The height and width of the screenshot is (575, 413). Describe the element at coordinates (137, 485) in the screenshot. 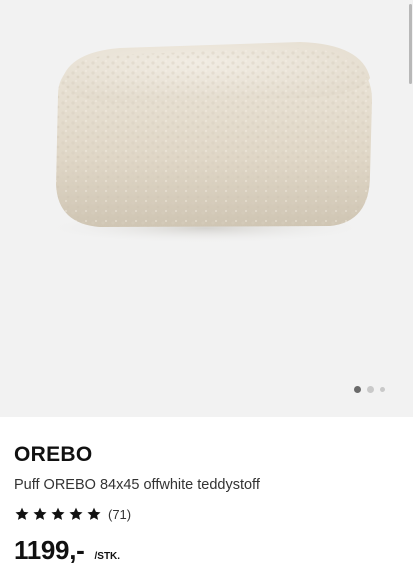

I see `product-description: Puff OREBO 84x45 offwhite teddystoff` at that location.